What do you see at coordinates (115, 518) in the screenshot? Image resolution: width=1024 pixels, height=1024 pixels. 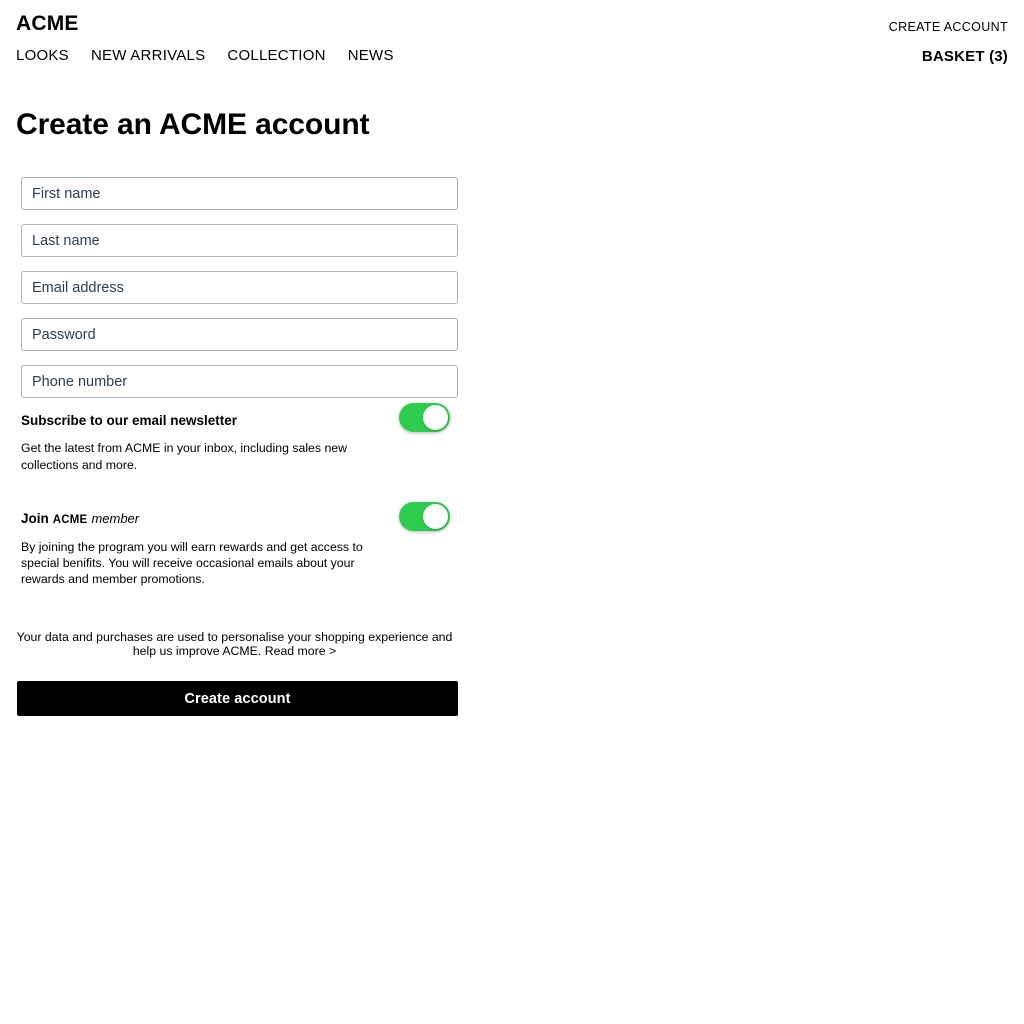 I see `membership-title-suffix: member` at bounding box center [115, 518].